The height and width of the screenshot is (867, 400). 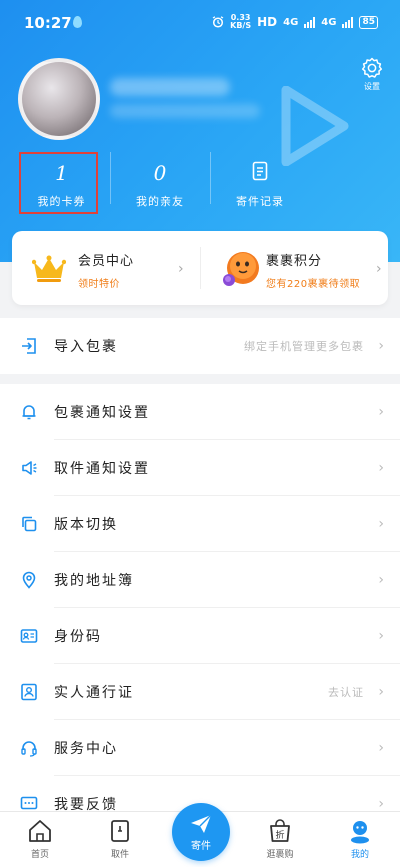 I want to click on avatar, so click(x=59, y=99).